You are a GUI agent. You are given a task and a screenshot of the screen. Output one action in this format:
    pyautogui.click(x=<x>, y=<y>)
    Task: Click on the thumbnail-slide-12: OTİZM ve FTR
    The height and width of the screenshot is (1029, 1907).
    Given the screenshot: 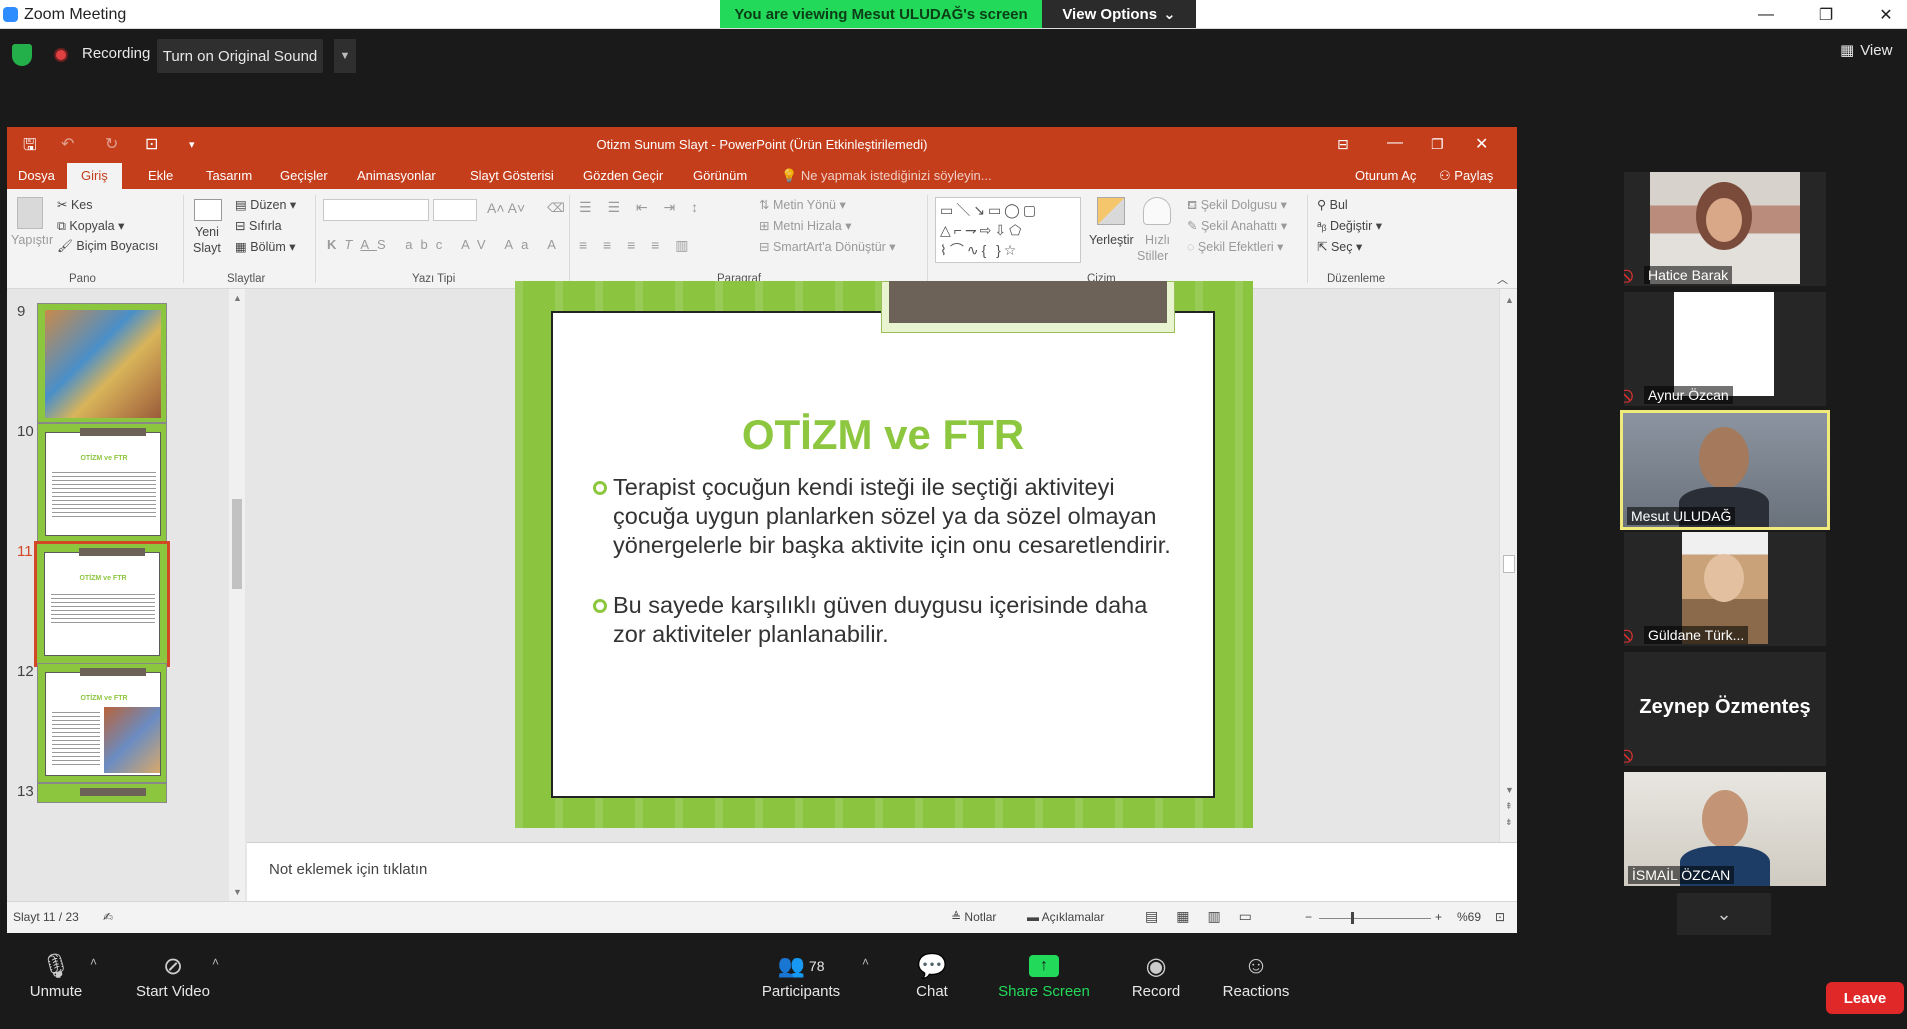 What is the action you would take?
    pyautogui.click(x=102, y=723)
    